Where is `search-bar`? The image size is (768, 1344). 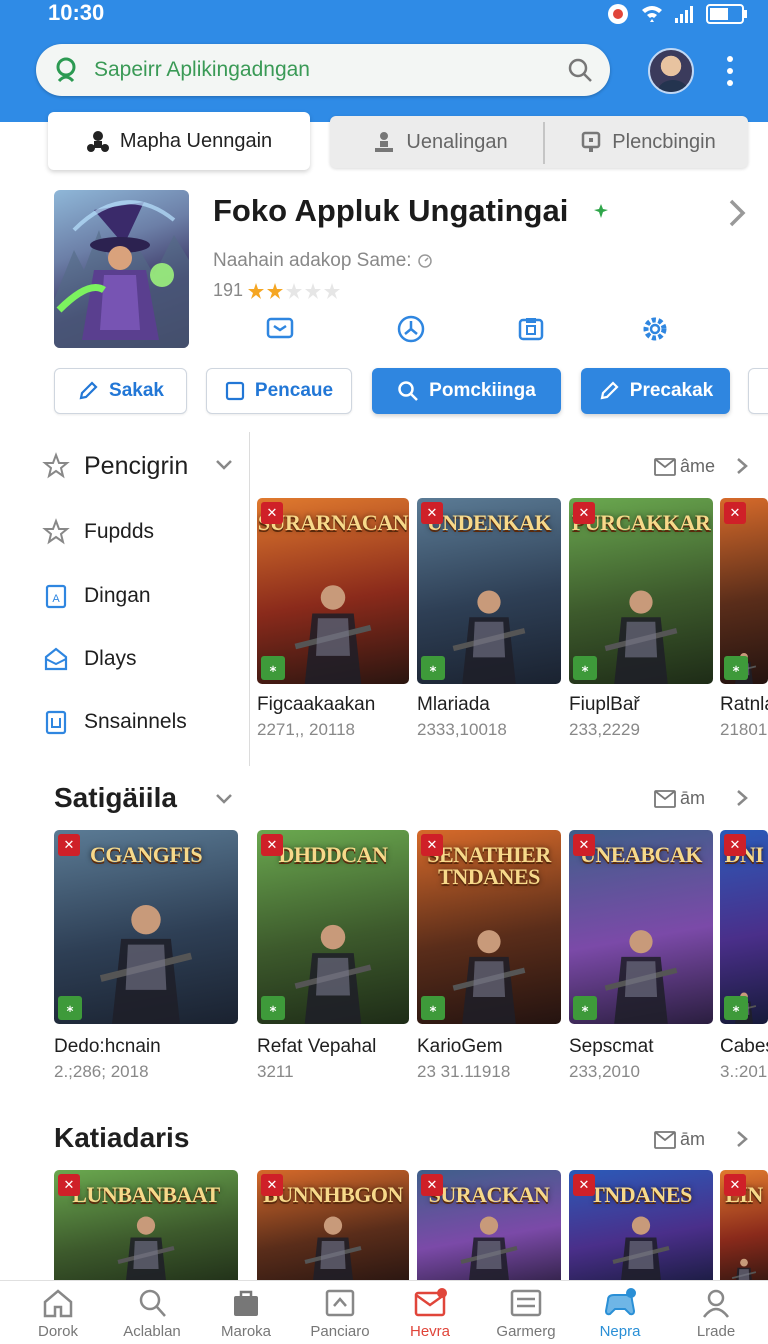
search-bar is located at coordinates (323, 70).